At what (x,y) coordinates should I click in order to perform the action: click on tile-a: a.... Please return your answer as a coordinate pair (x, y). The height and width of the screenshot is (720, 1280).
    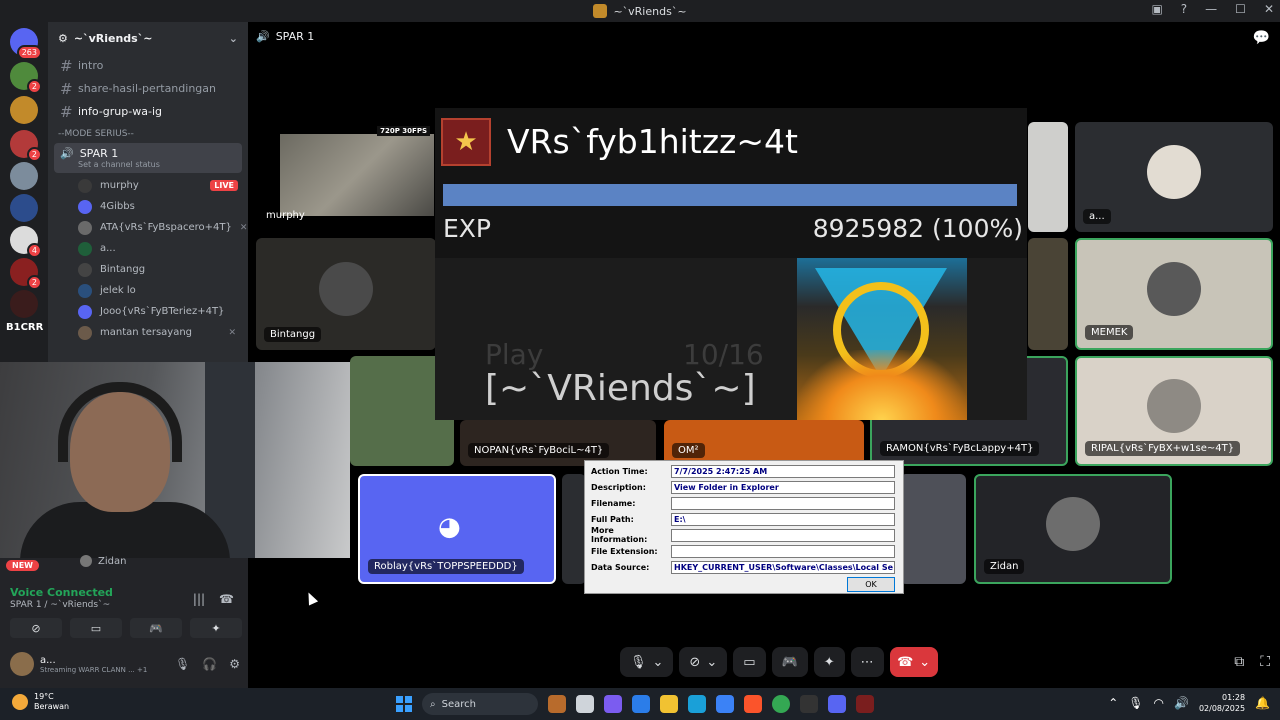
    Looking at the image, I should click on (1174, 177).